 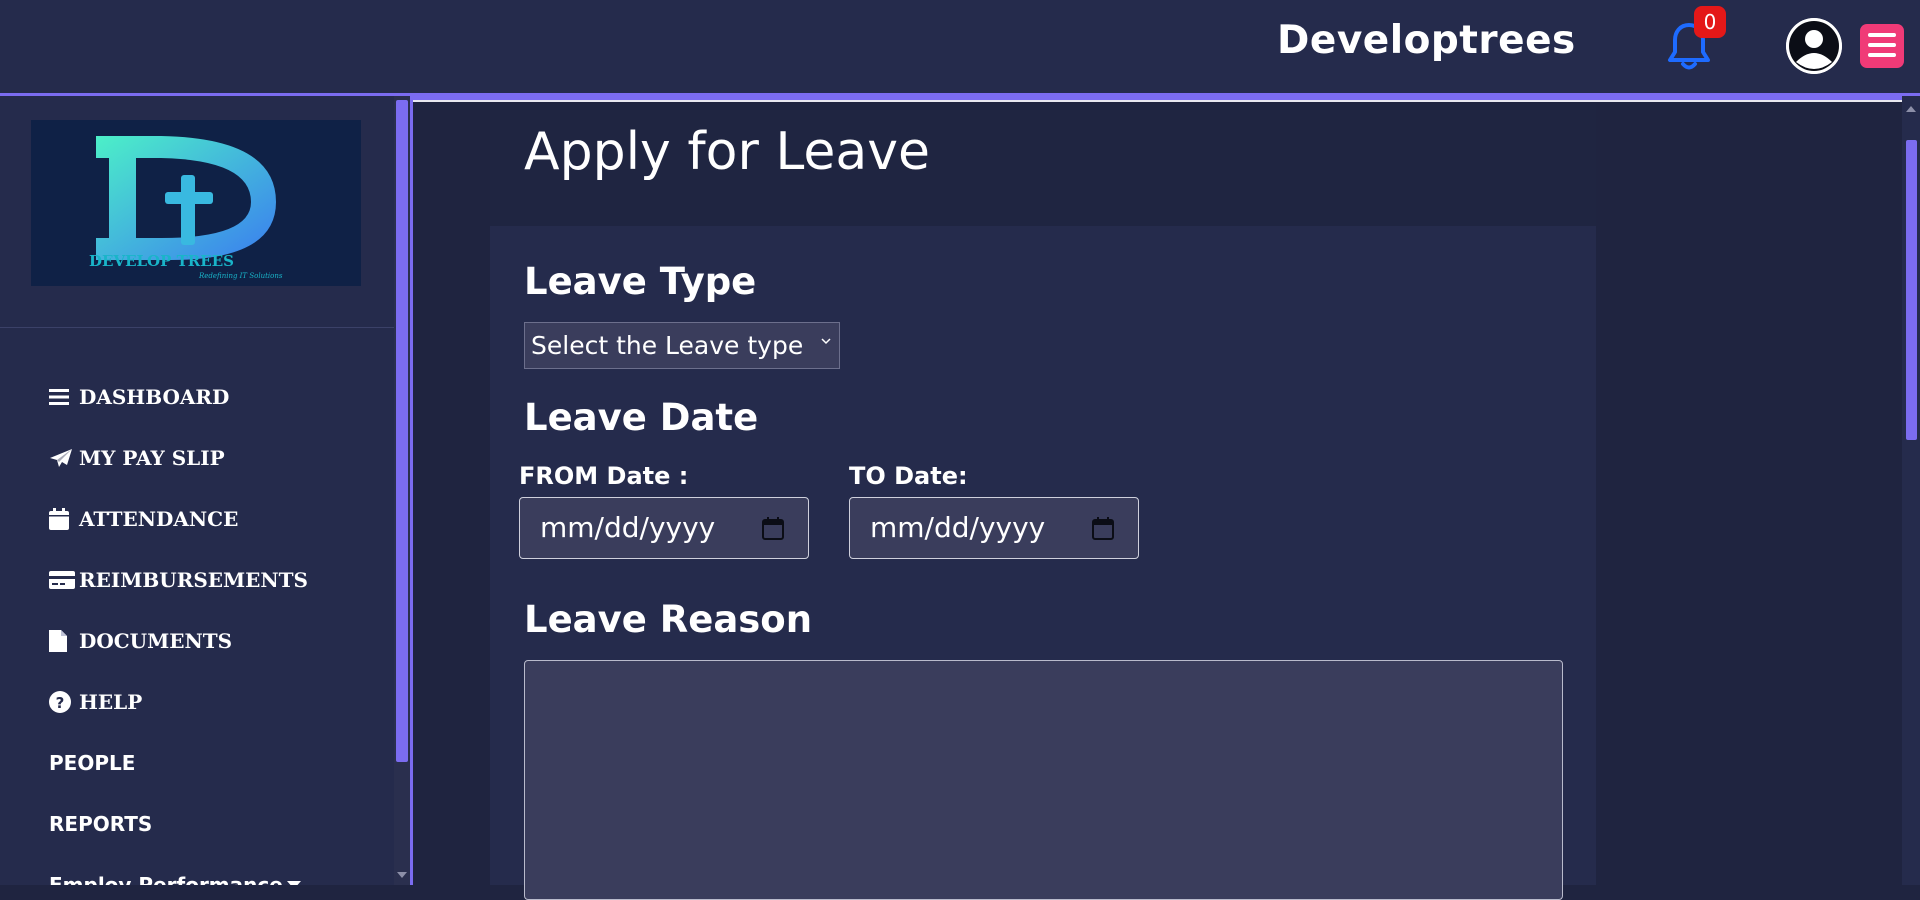 What do you see at coordinates (1882, 46) in the screenshot?
I see `menu-button` at bounding box center [1882, 46].